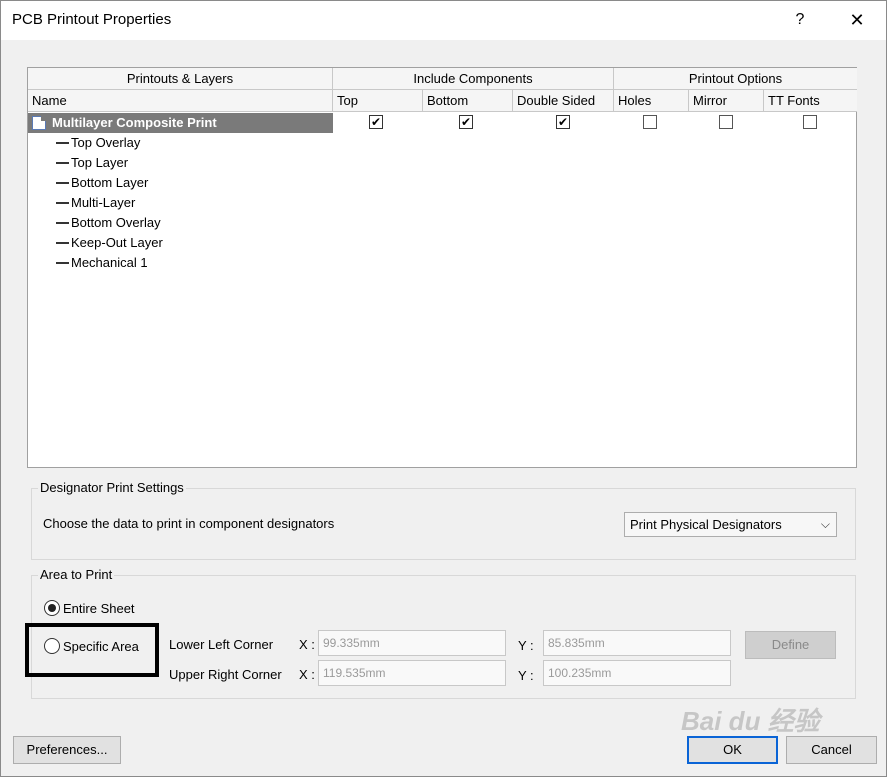 The image size is (887, 777). Describe the element at coordinates (92, 19) in the screenshot. I see `dialog-title: PCB Printout Properties` at that location.